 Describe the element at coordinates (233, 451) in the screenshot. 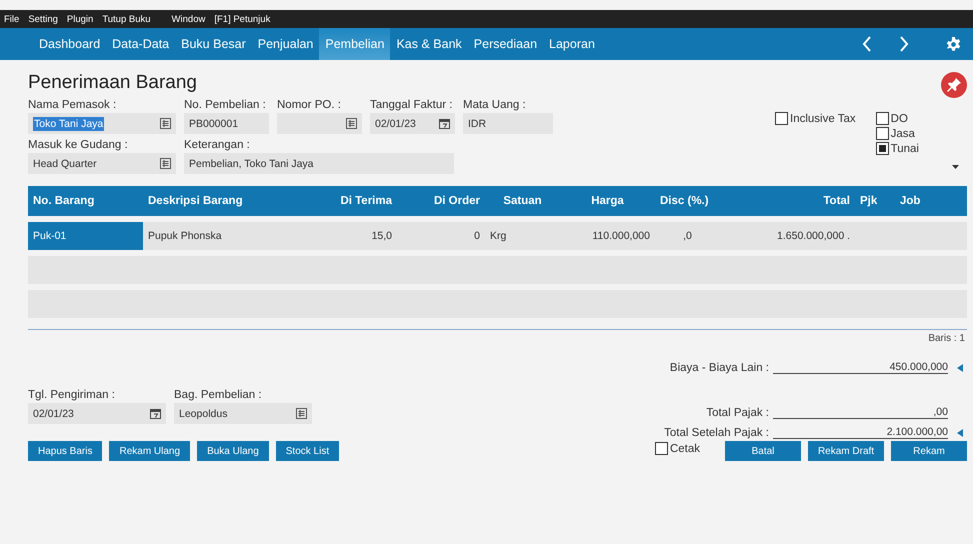

I see `action-button: Buka Ulang` at that location.